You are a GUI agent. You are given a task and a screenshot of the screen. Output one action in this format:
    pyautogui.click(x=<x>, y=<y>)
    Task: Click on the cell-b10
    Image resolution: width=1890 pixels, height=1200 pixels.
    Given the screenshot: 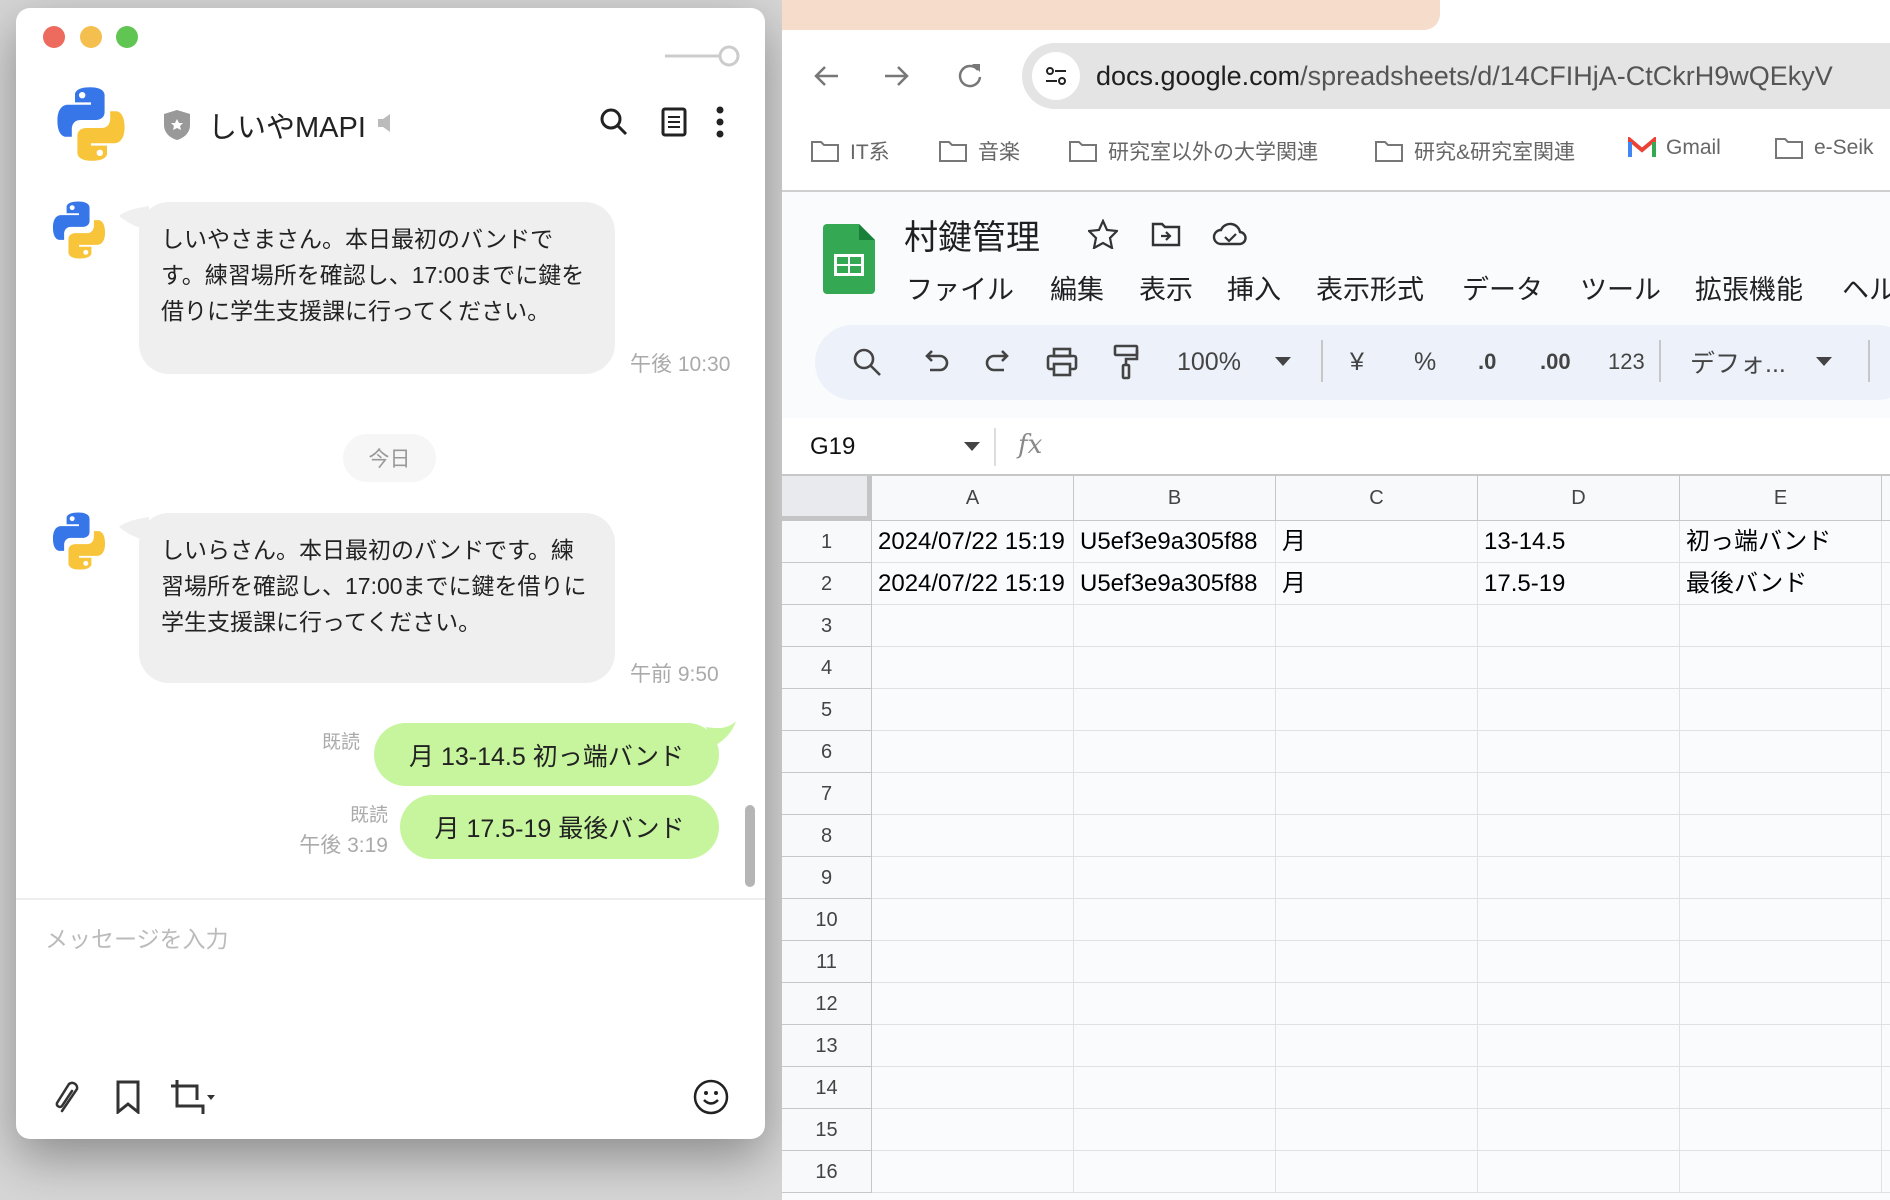 What is the action you would take?
    pyautogui.click(x=1175, y=920)
    